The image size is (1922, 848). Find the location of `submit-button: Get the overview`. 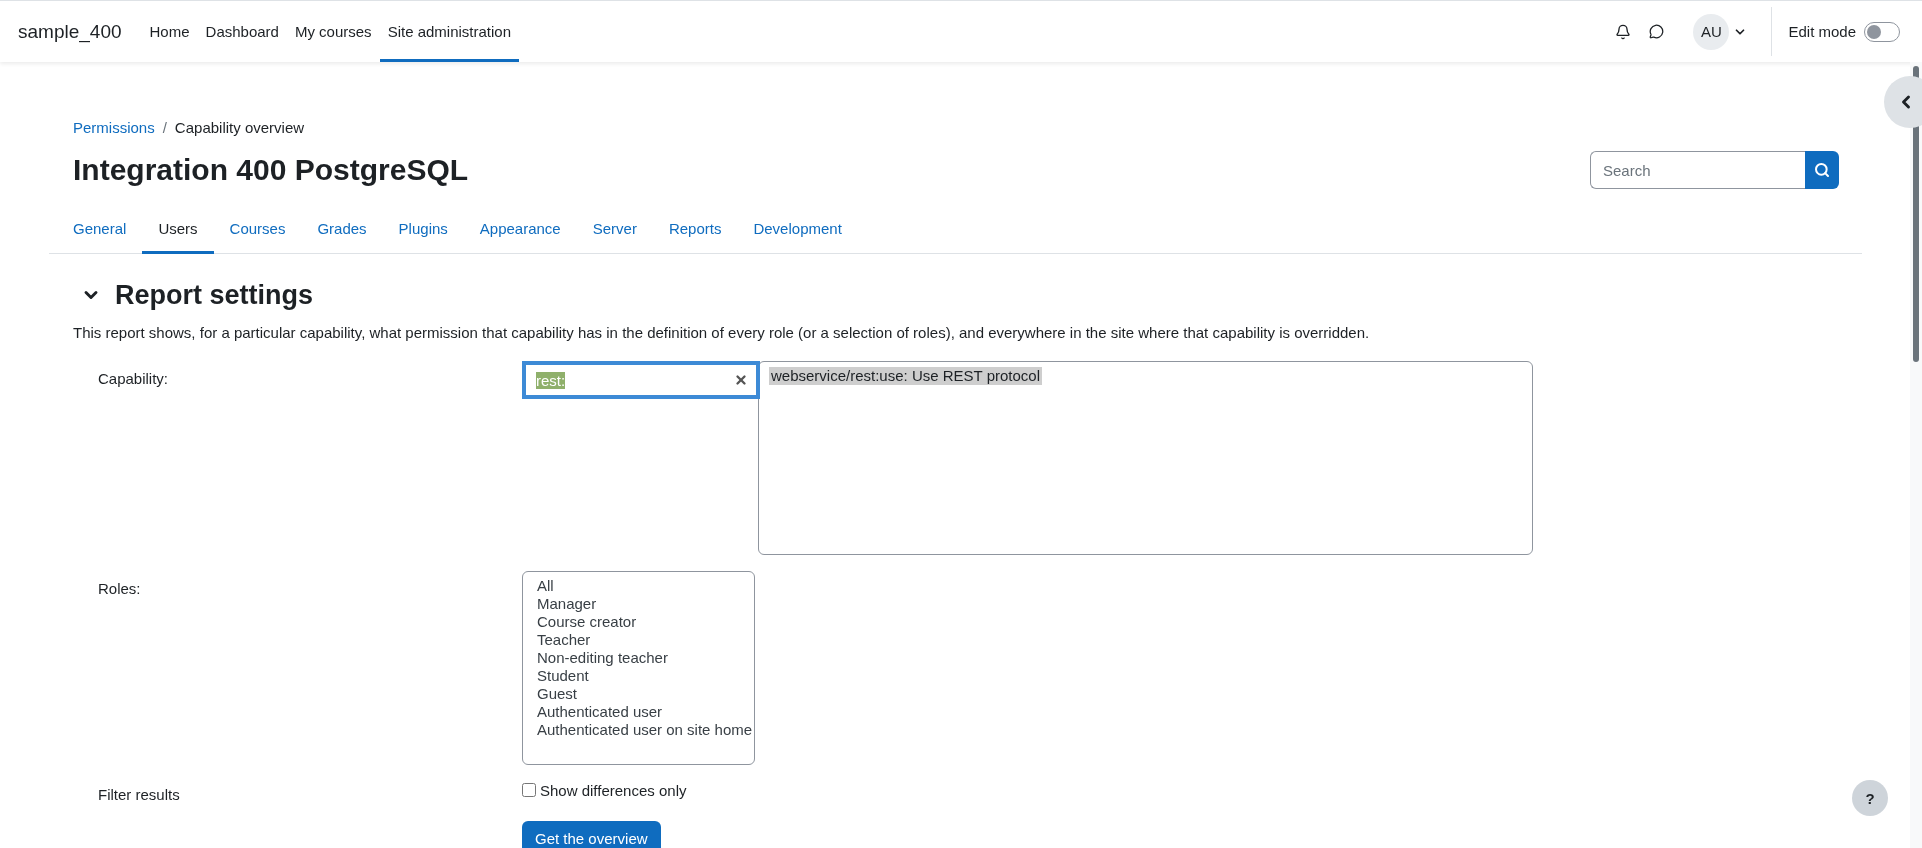

submit-button: Get the overview is located at coordinates (591, 834).